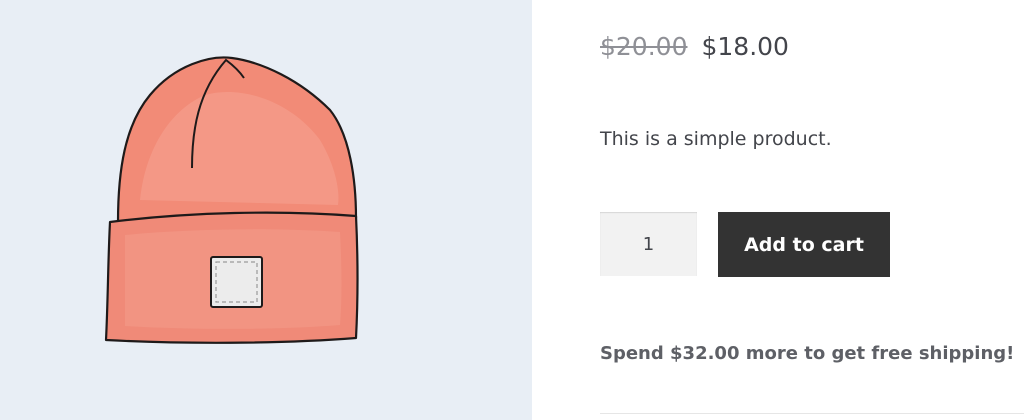 Image resolution: width=1024 pixels, height=420 pixels. What do you see at coordinates (648, 244) in the screenshot?
I see `quantity-input` at bounding box center [648, 244].